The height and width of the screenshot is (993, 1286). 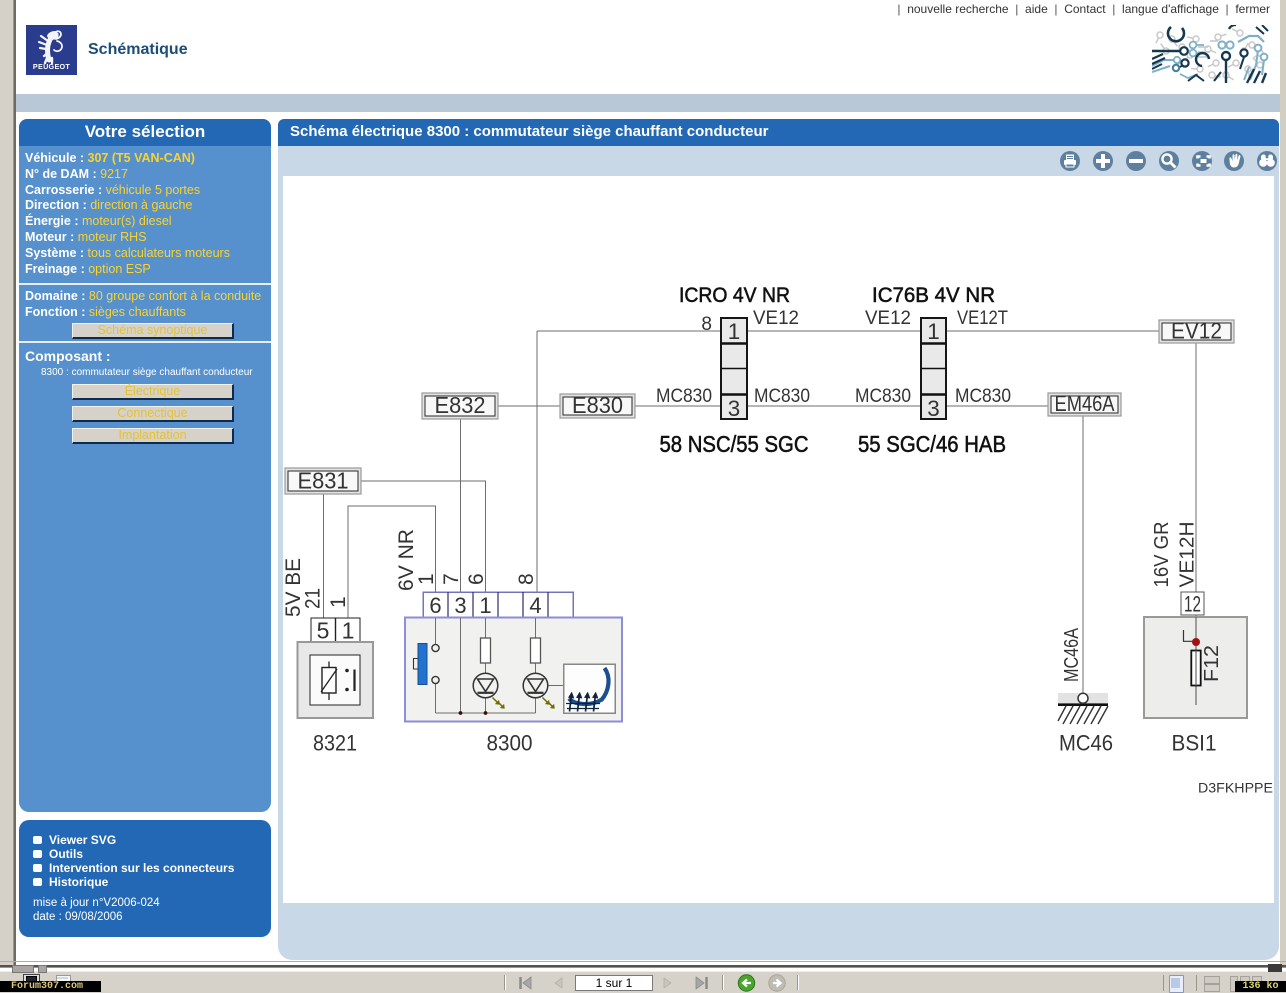 I want to click on svg-text: ICRO 4V NR, so click(x=734, y=295).